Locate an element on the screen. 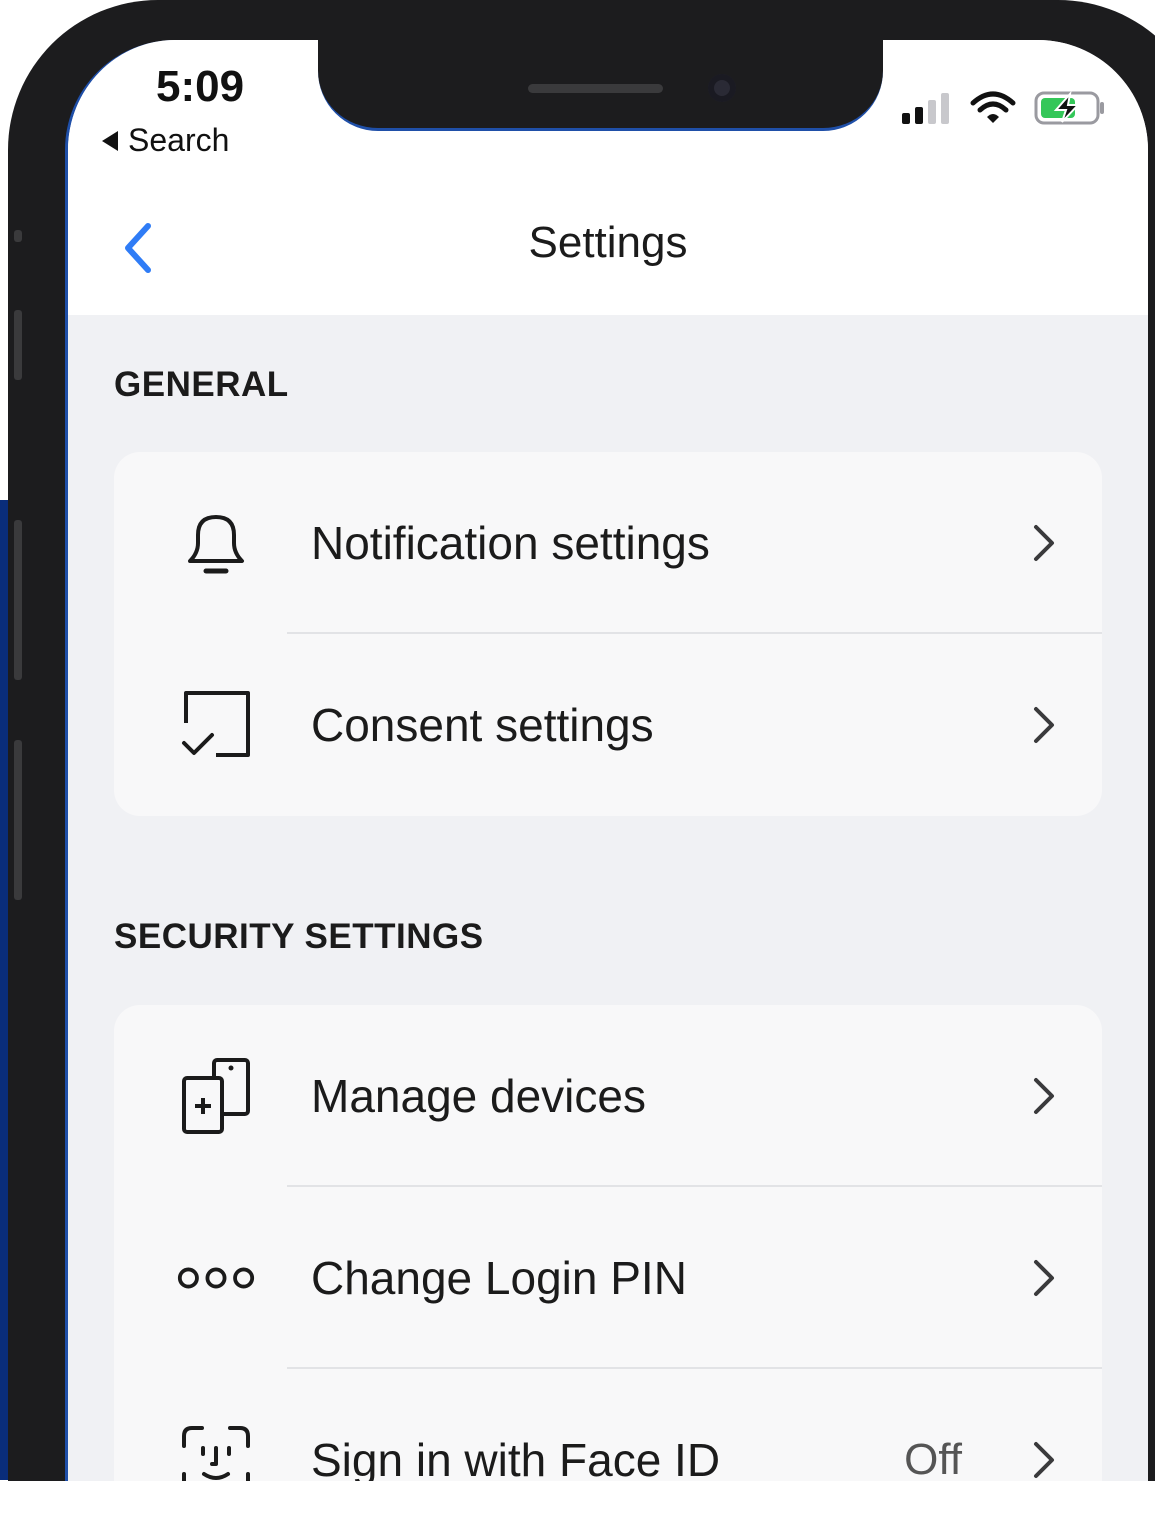 The width and height of the screenshot is (1155, 1514). back-to-search-link: Search is located at coordinates (165, 140).